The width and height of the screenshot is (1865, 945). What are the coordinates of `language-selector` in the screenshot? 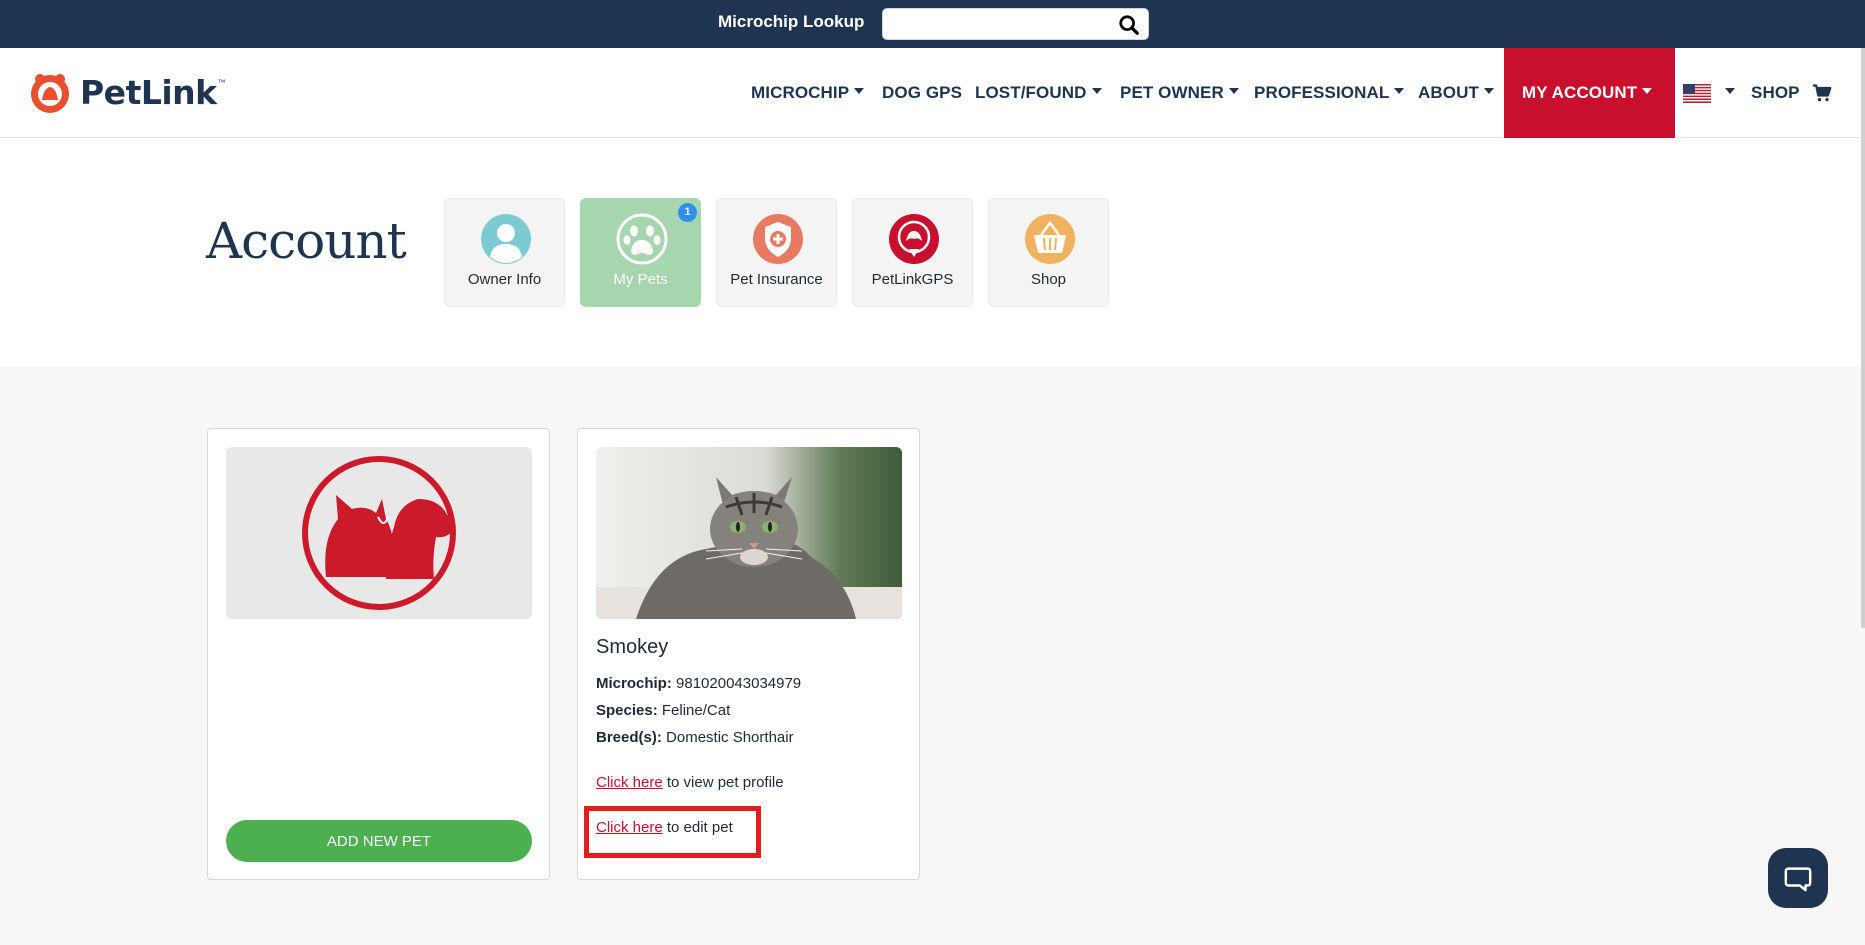 It's located at (1709, 93).